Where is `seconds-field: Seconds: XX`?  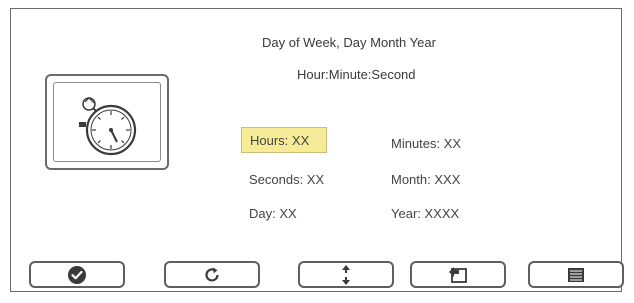 seconds-field: Seconds: XX is located at coordinates (286, 180).